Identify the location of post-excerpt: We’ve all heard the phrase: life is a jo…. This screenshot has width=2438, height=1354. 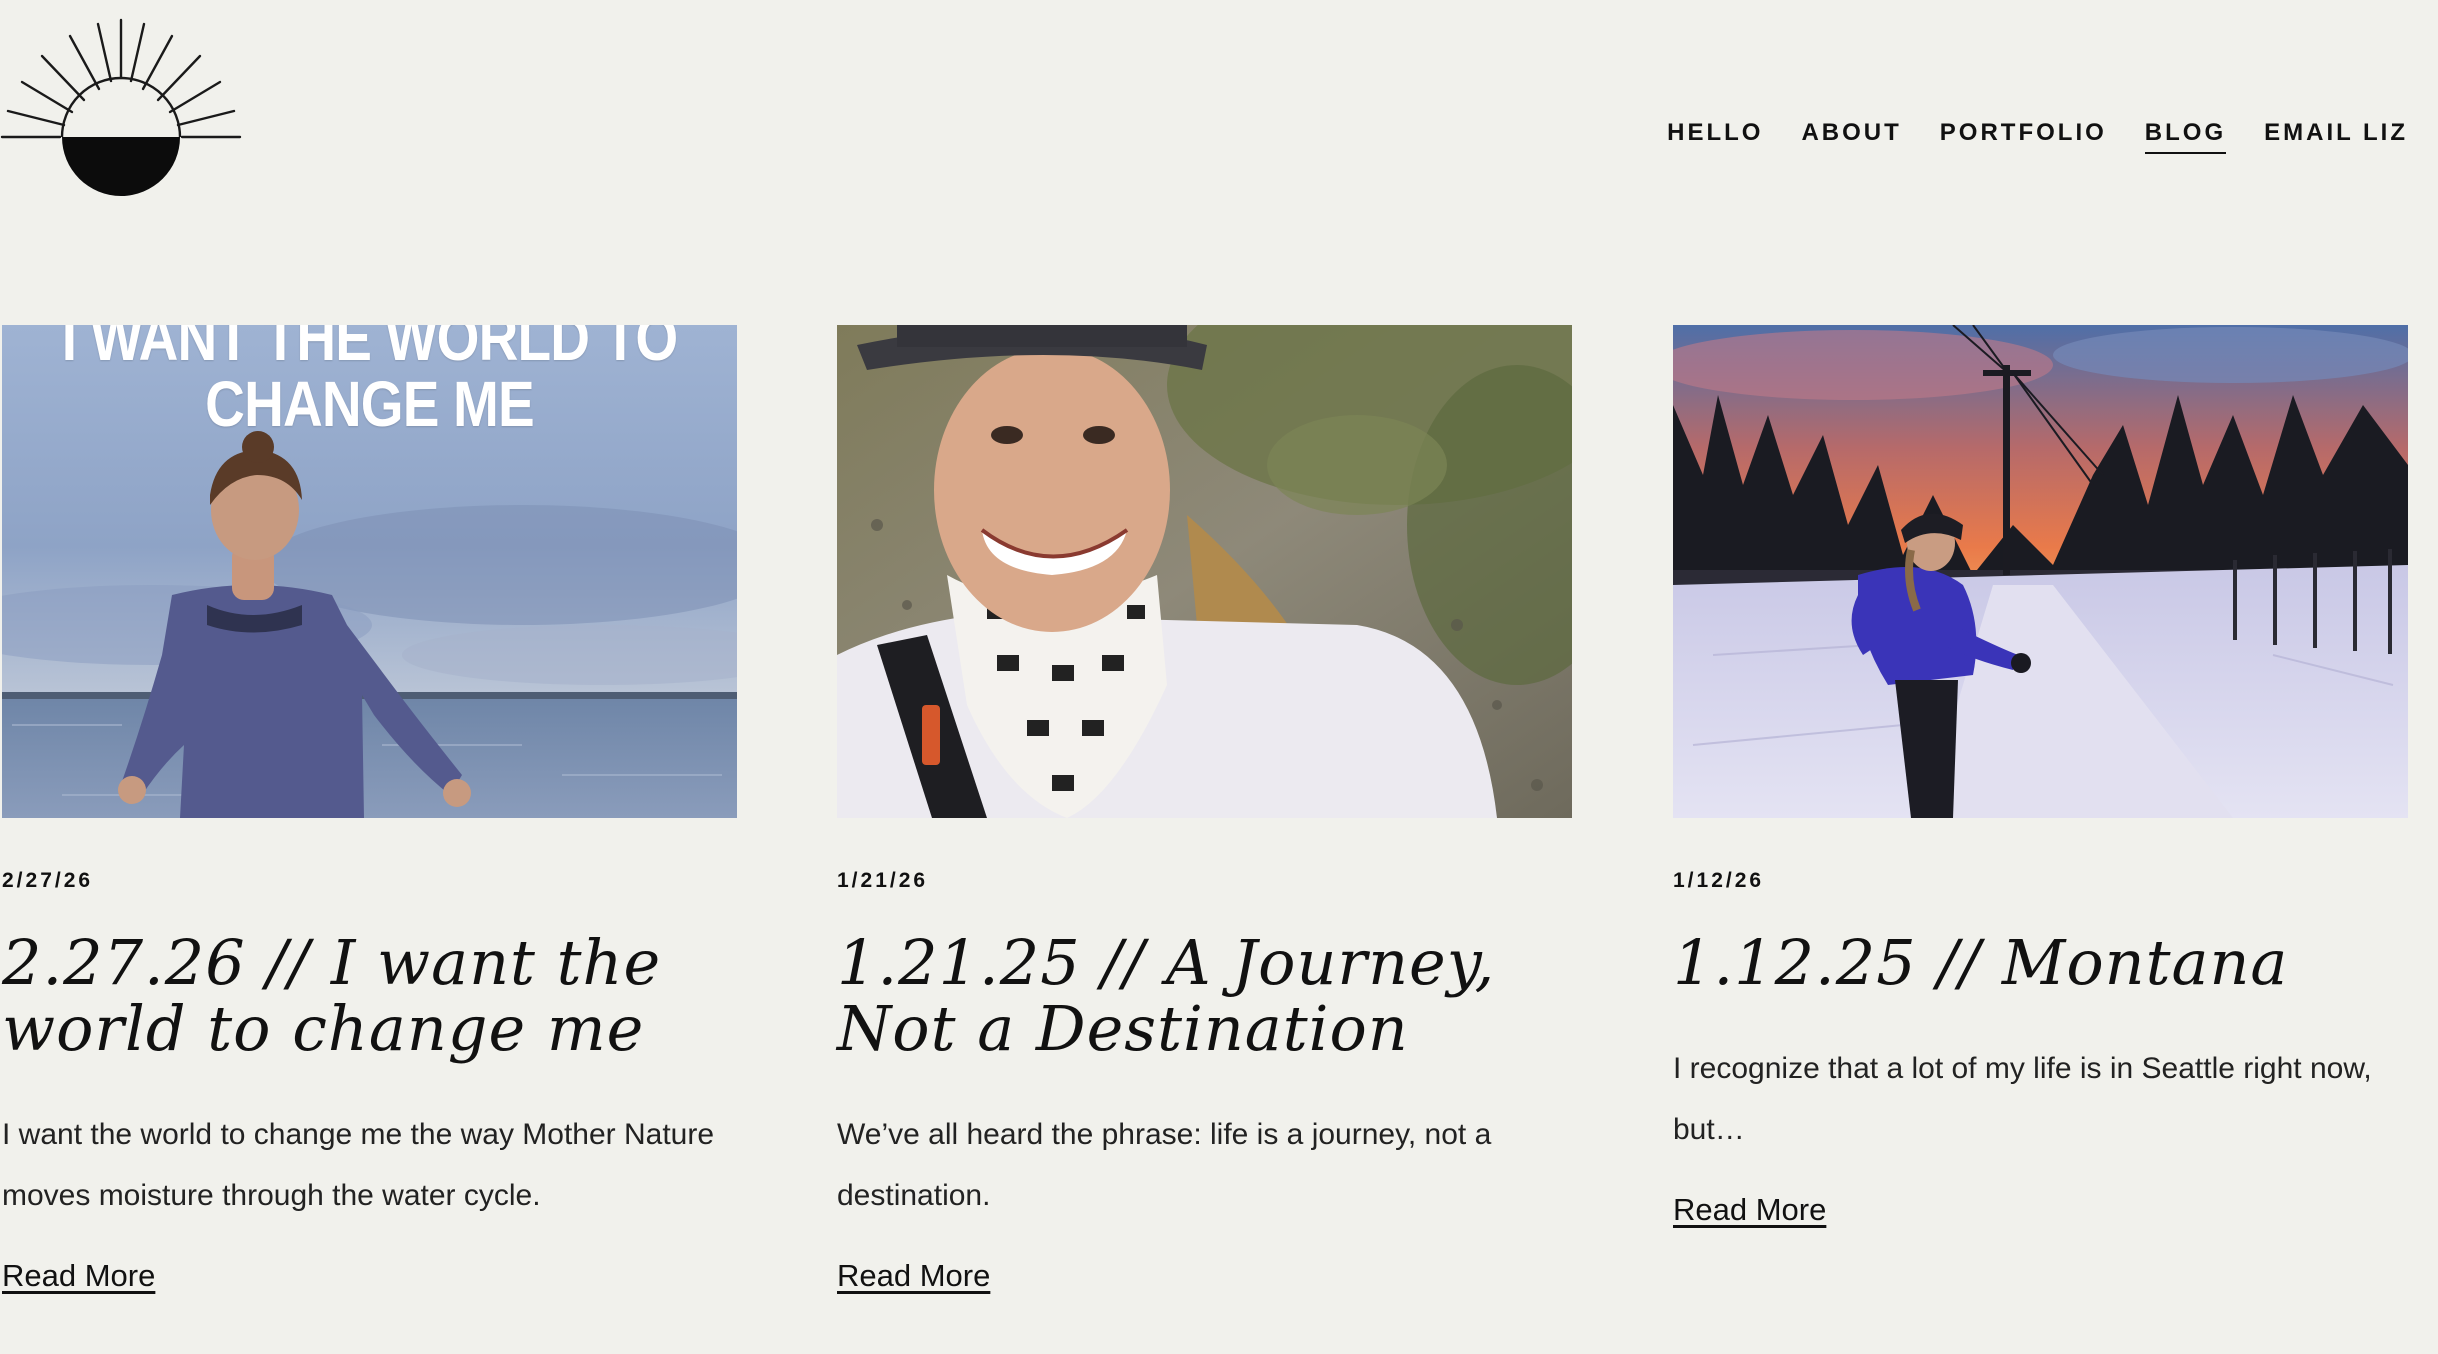
(1164, 1165).